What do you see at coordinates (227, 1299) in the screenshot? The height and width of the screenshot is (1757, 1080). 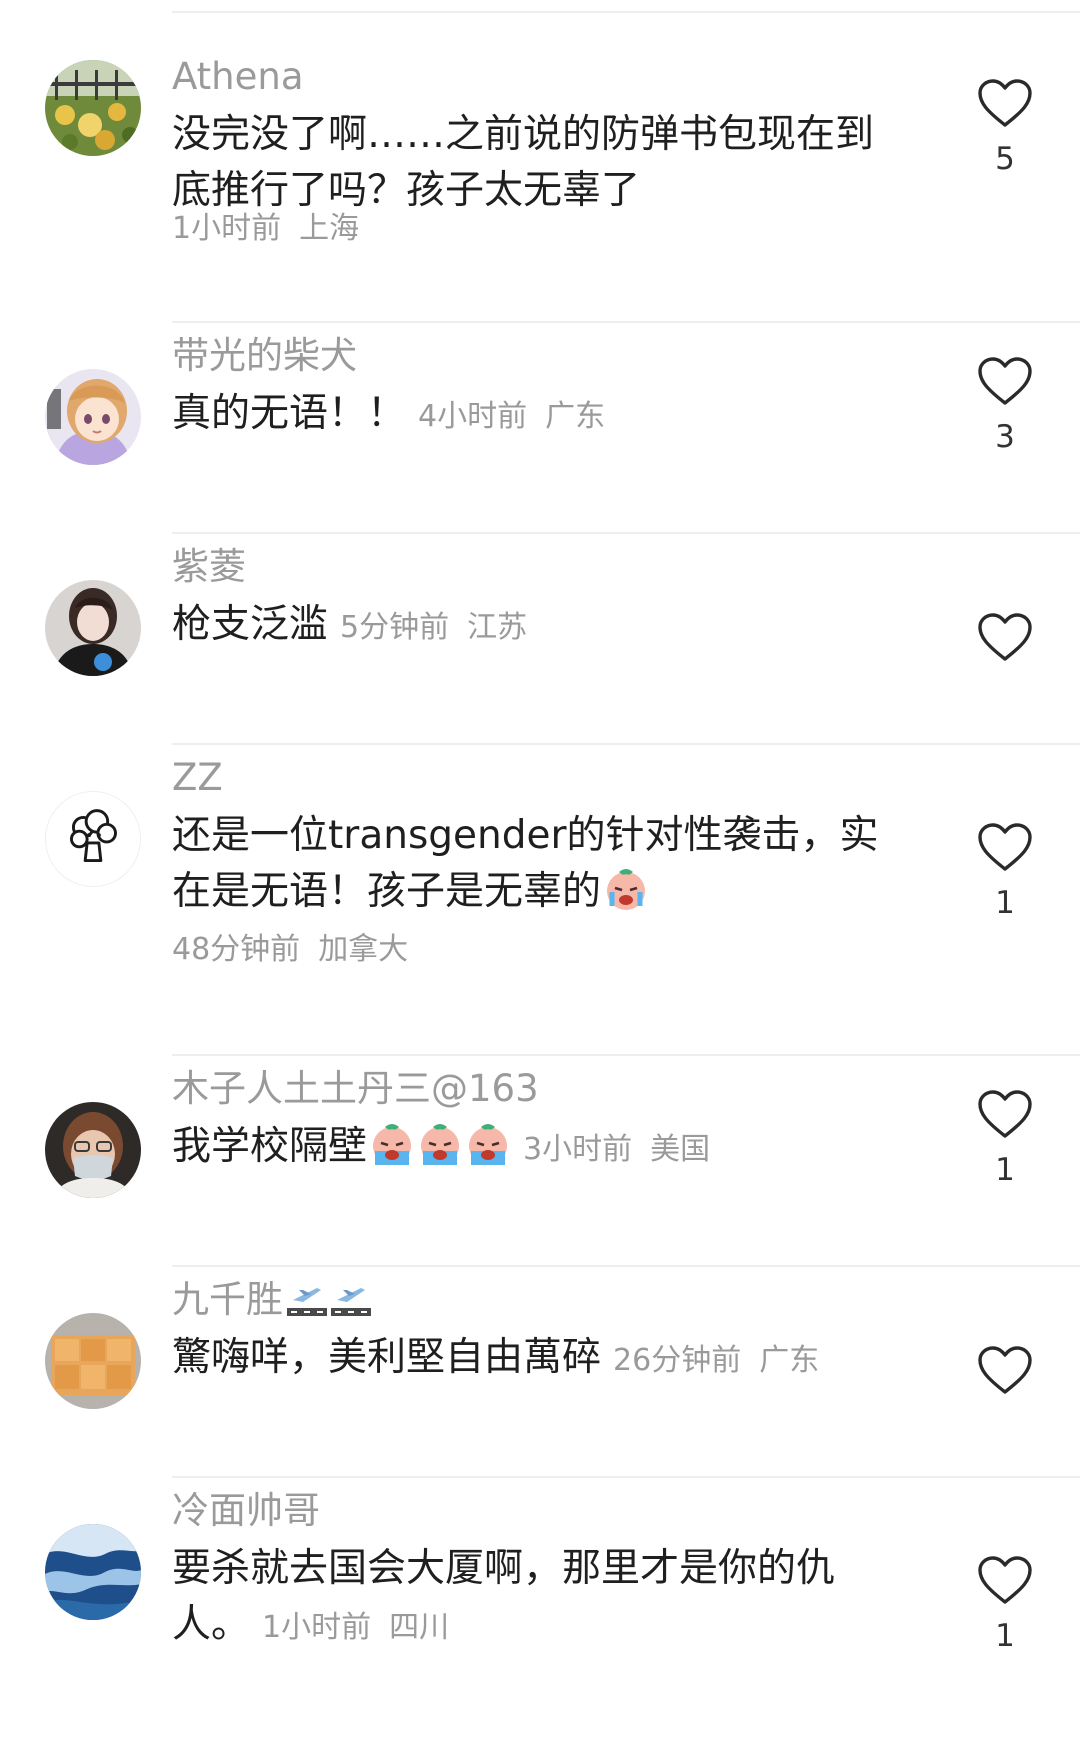 I see `username-text: 九千胜` at bounding box center [227, 1299].